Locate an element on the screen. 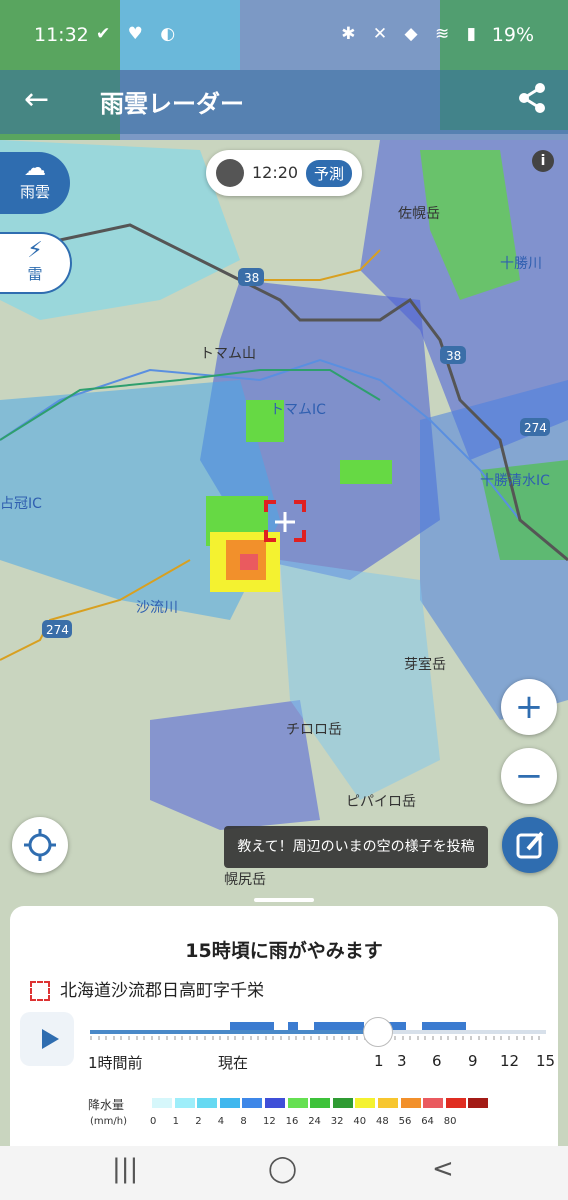  plus-icon: + is located at coordinates (529, 707).